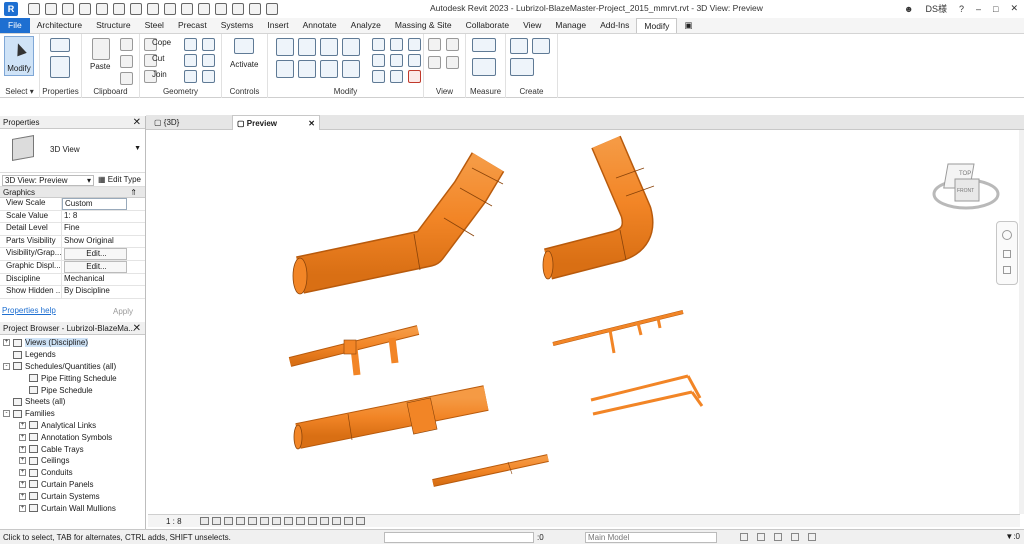  I want to click on browser-item: - Families, so click(72, 414).